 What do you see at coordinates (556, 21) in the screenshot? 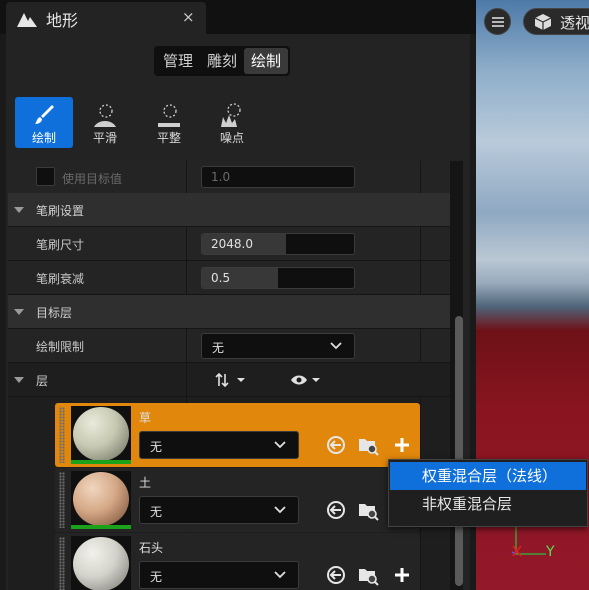
I see `perspective-button: 透视` at bounding box center [556, 21].